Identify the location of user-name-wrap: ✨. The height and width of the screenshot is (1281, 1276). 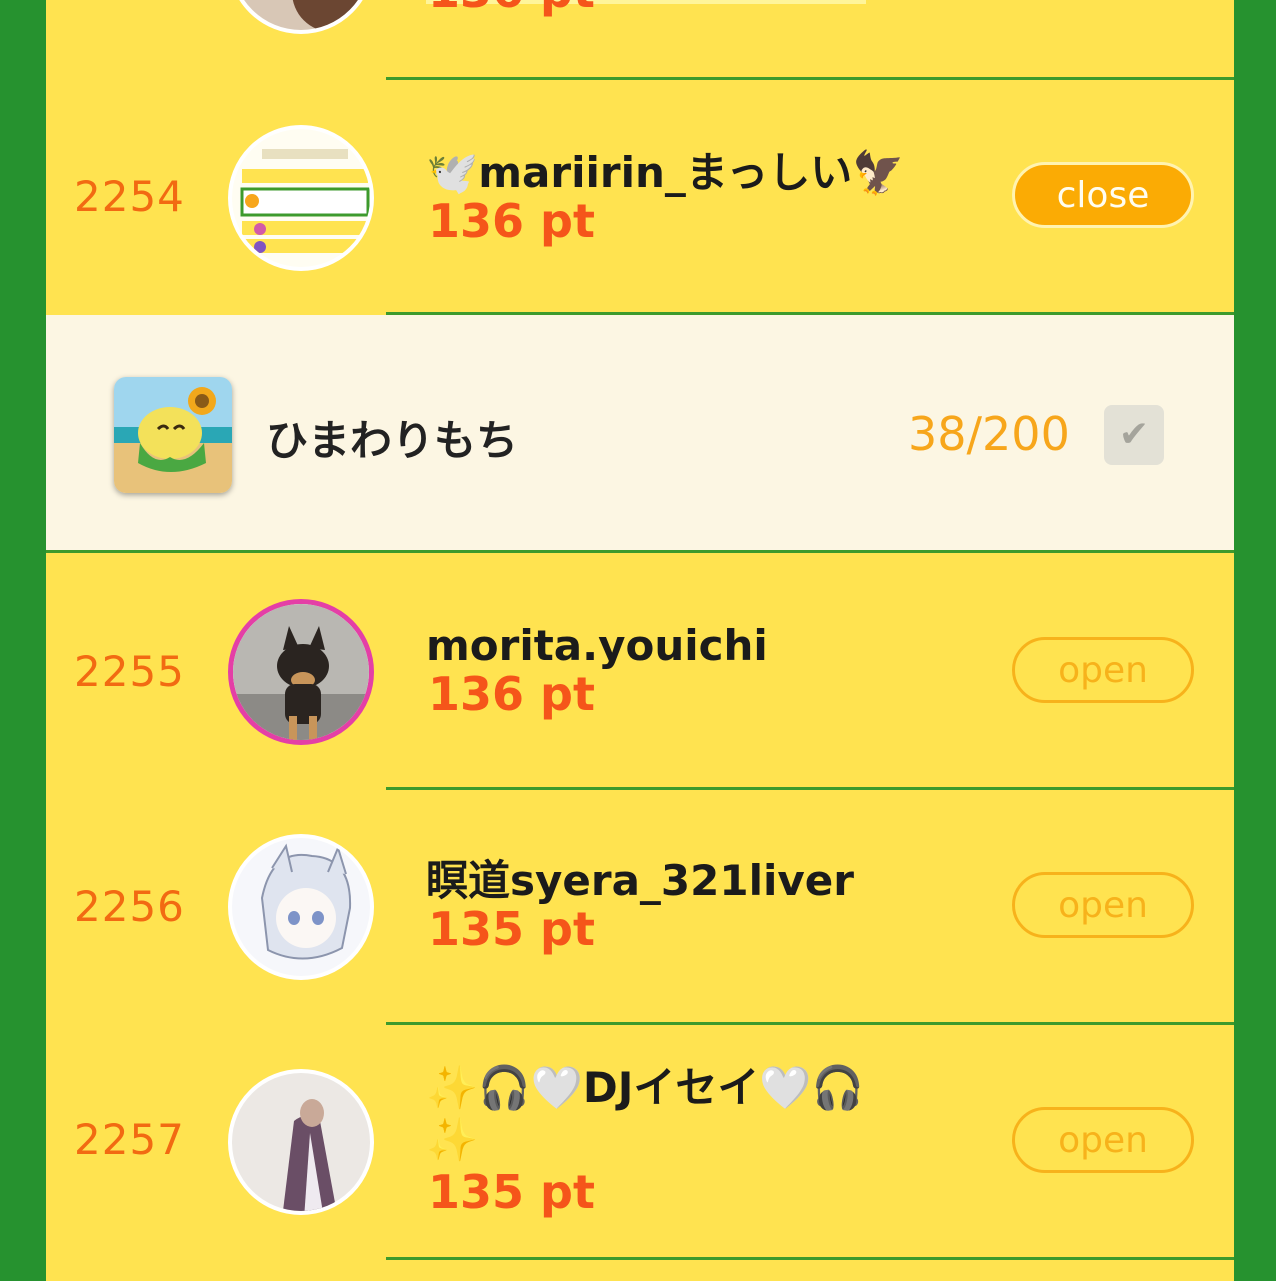
(452, 1139).